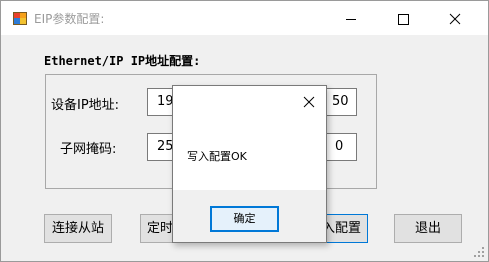  I want to click on maximize-icon, so click(403, 19).